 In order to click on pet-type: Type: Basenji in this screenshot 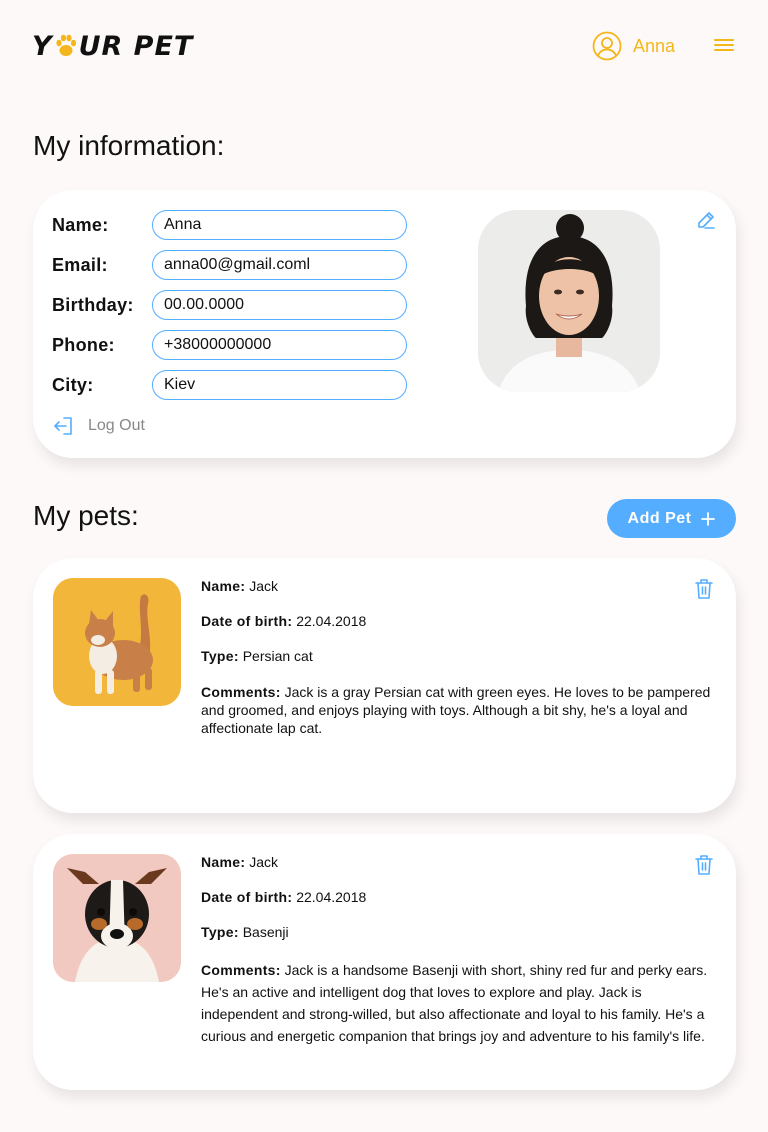, I will do `click(459, 933)`.